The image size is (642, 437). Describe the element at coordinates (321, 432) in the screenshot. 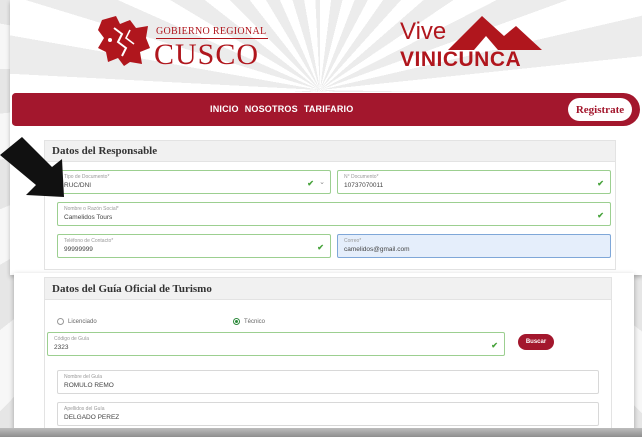

I see `bottom-shadow` at that location.